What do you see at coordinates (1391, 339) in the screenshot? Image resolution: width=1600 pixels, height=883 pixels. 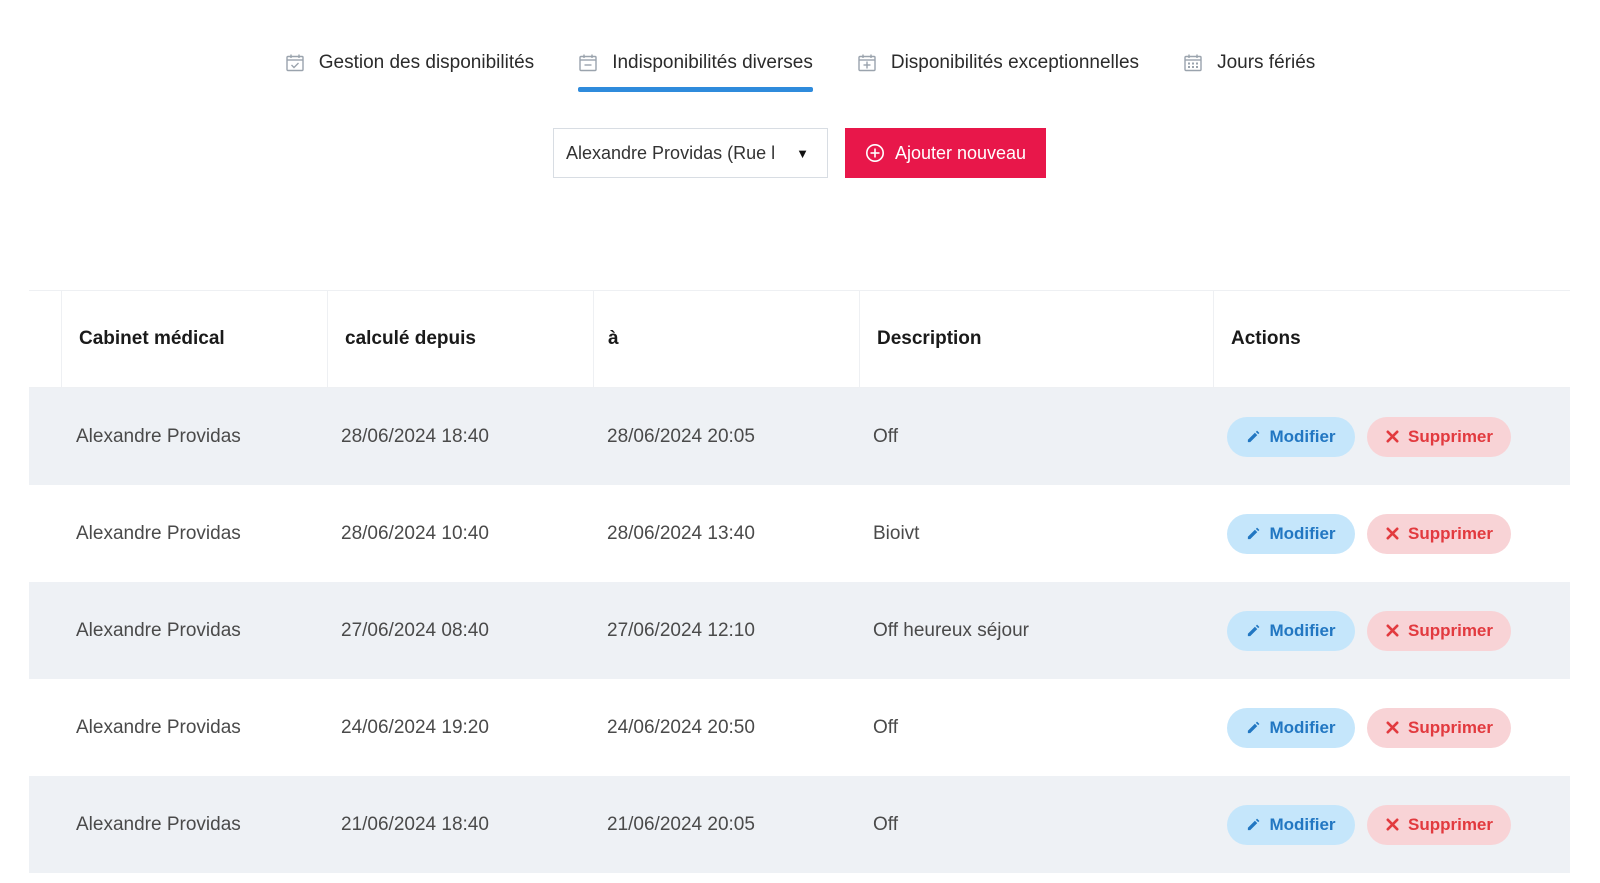 I see `header-actions: Actions` at bounding box center [1391, 339].